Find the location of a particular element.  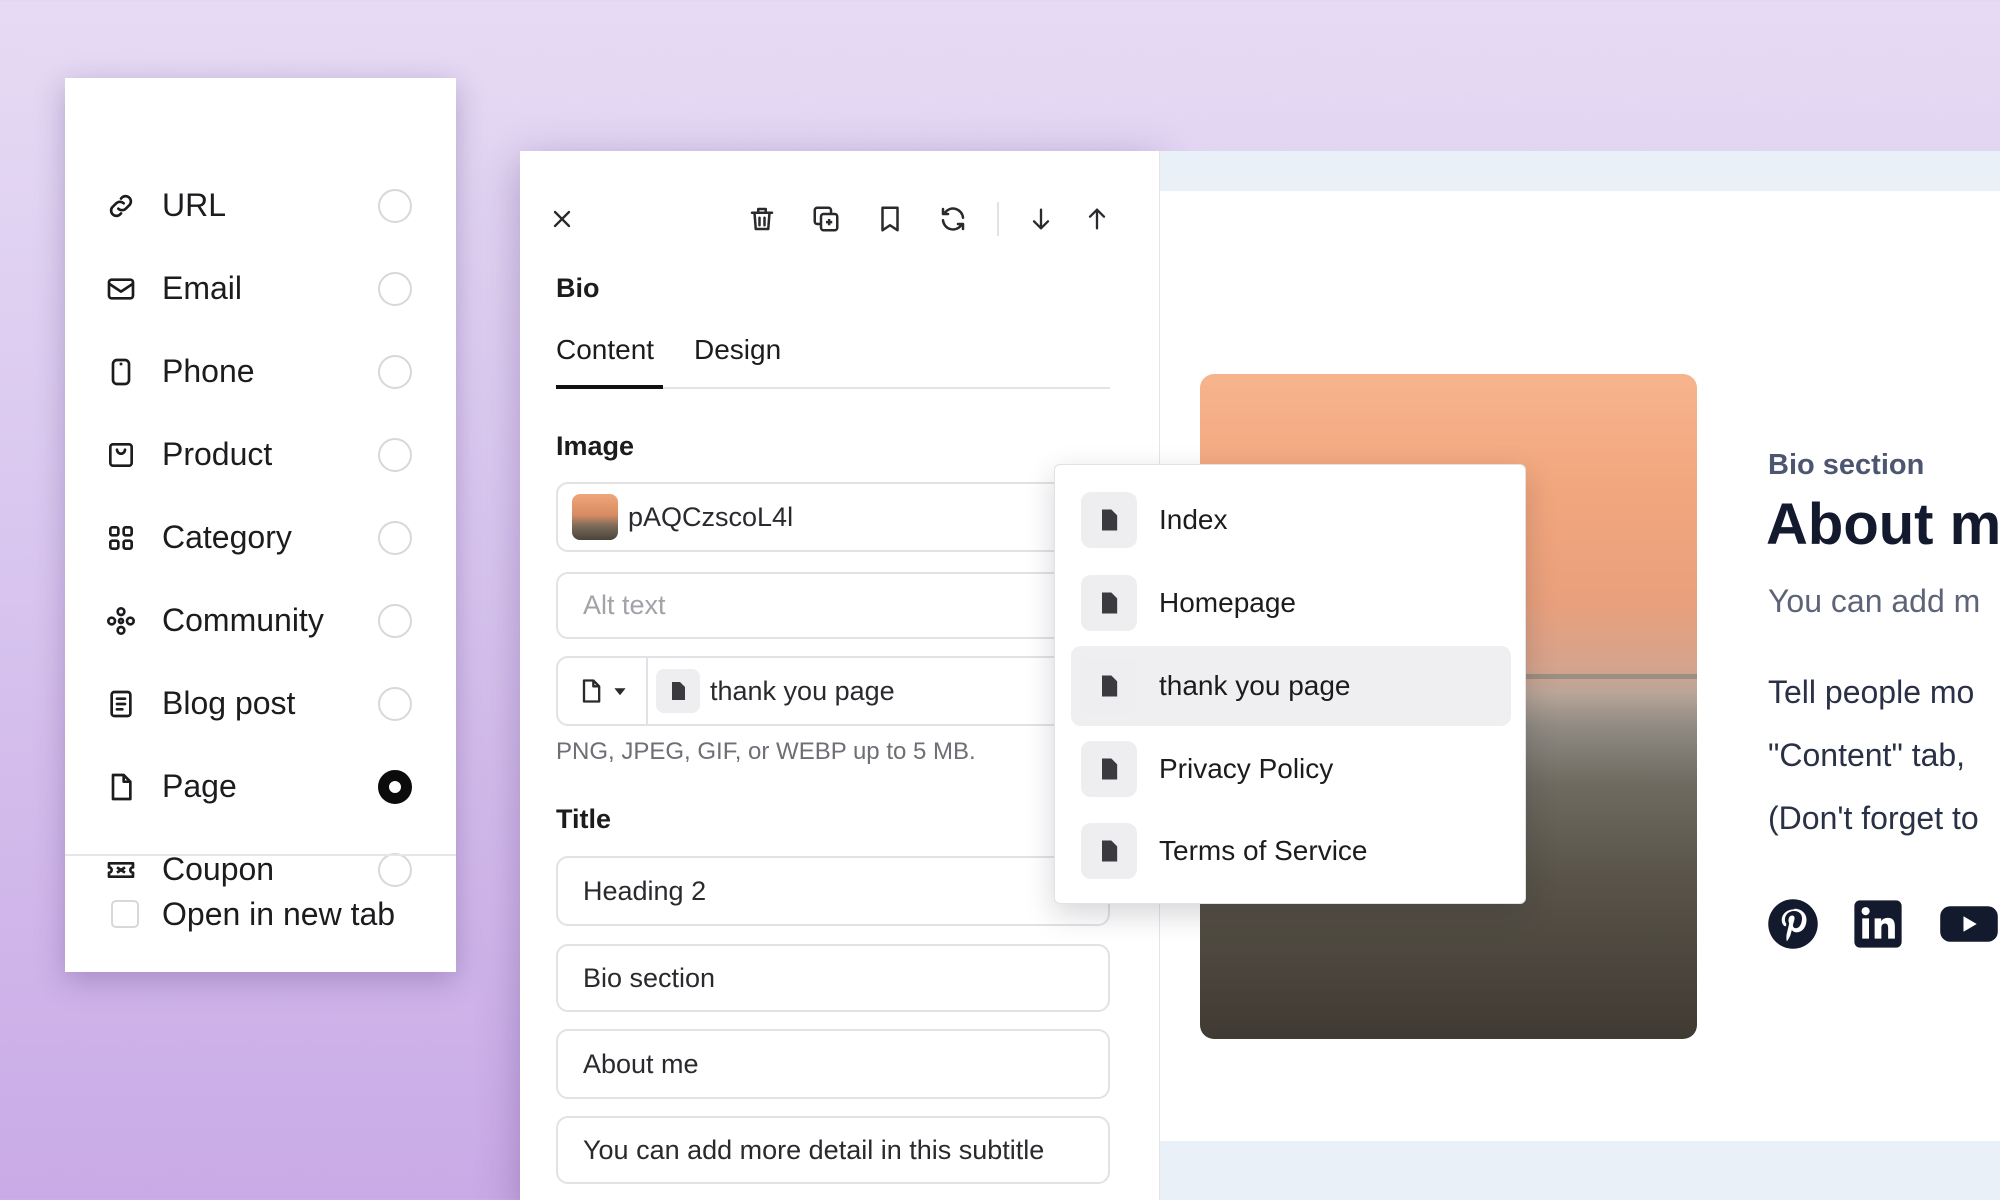

link-type-label: Blog post is located at coordinates (229, 703).